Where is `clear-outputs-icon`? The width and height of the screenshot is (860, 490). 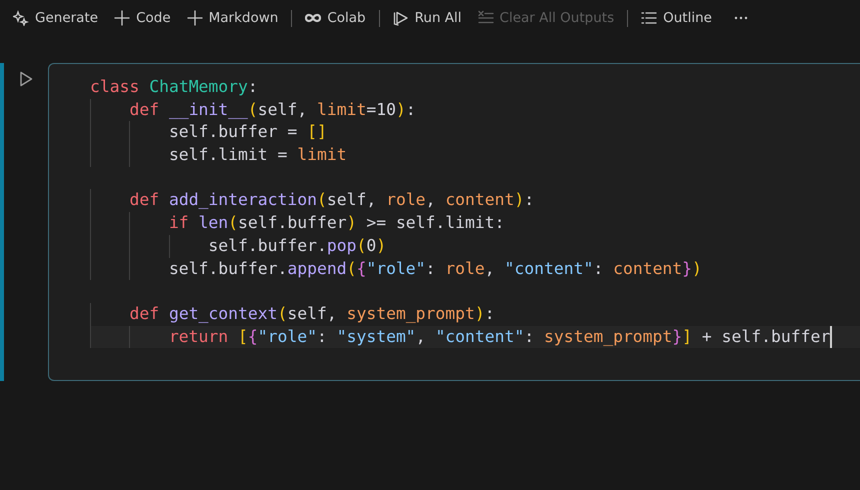
clear-outputs-icon is located at coordinates (486, 18).